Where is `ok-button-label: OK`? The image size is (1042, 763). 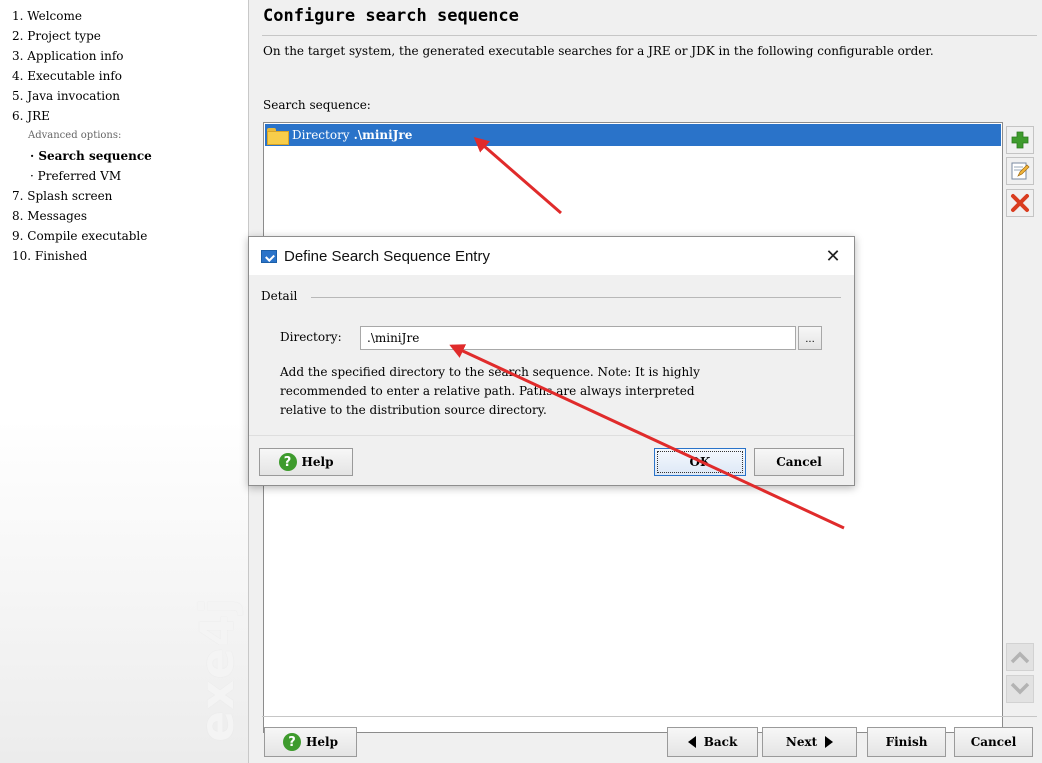
ok-button-label: OK is located at coordinates (700, 462).